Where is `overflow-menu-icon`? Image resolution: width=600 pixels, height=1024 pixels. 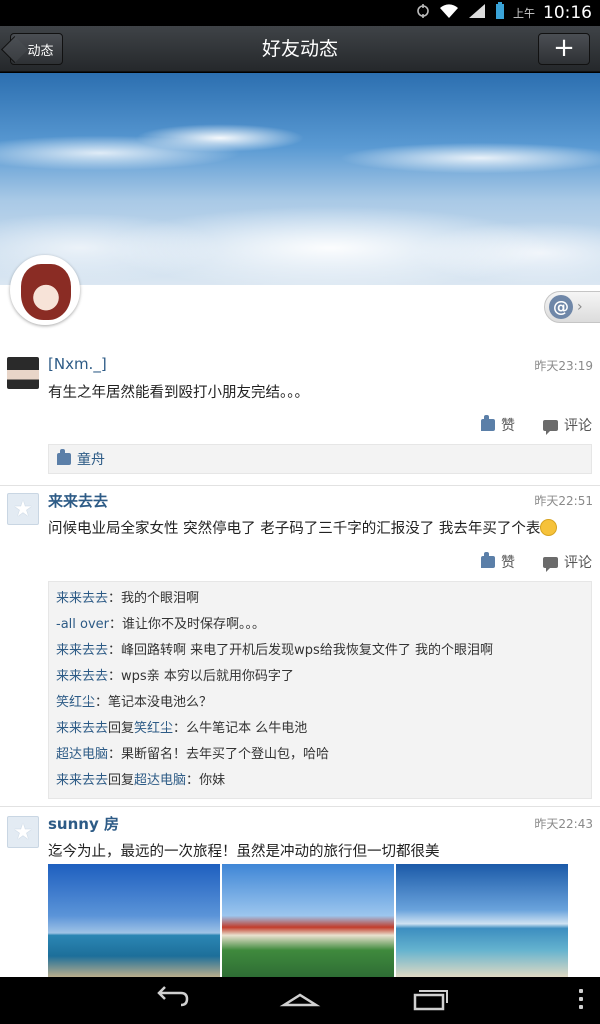 overflow-menu-icon is located at coordinates (581, 997).